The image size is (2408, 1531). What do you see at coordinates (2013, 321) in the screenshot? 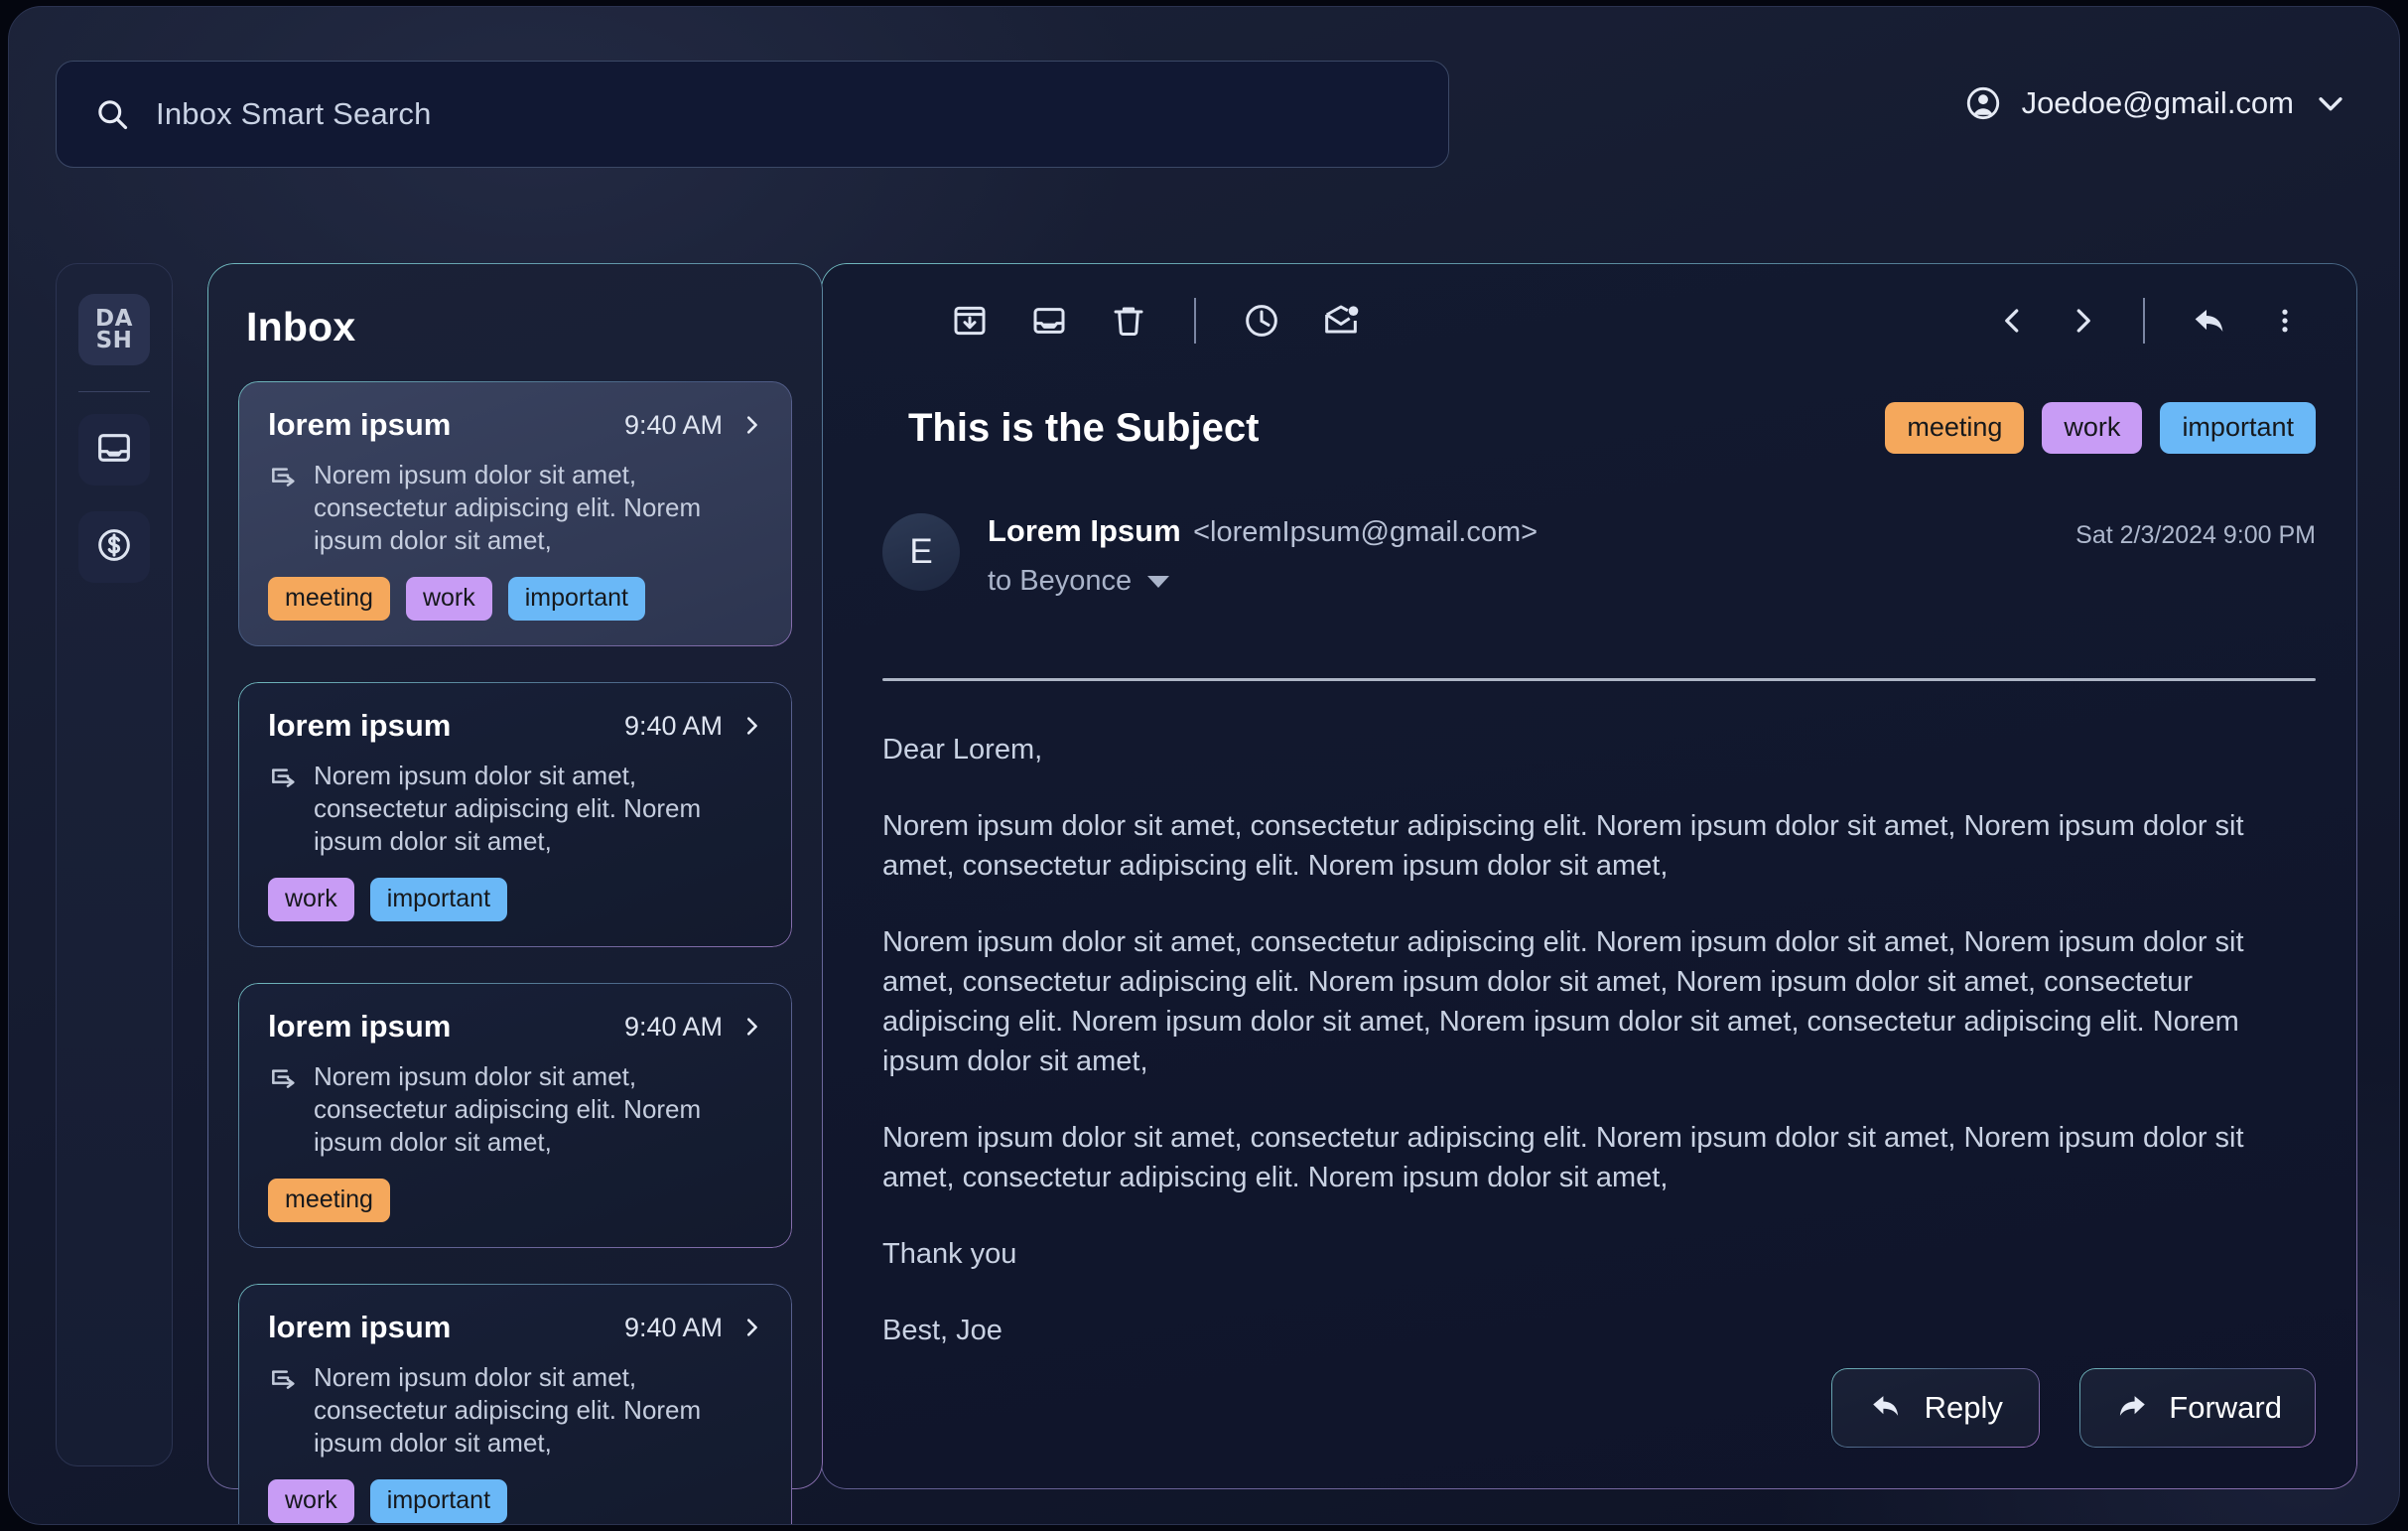
I see `chevron-left-icon` at bounding box center [2013, 321].